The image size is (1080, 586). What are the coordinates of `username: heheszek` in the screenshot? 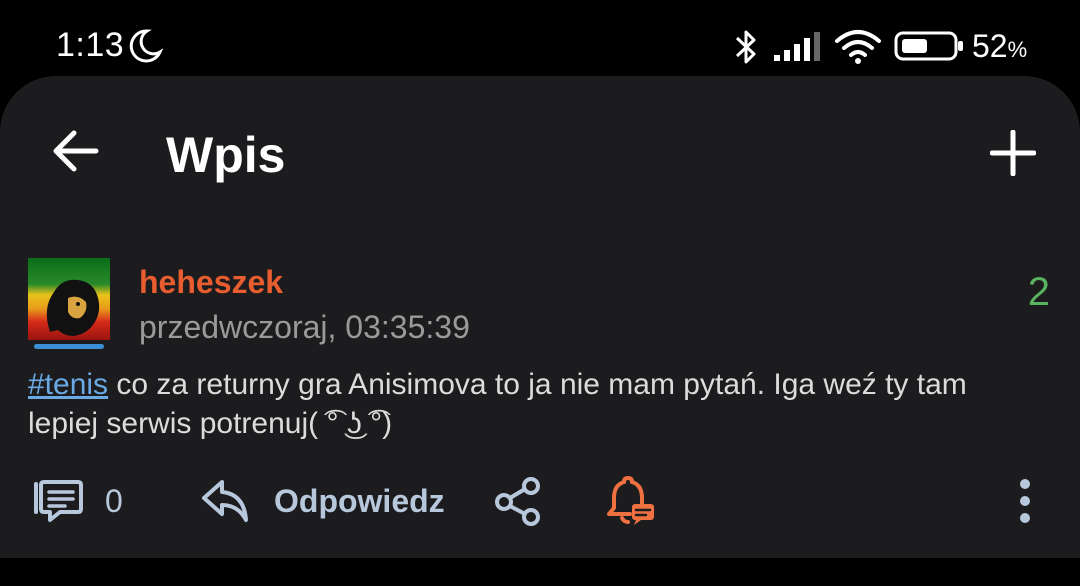 It's located at (211, 282).